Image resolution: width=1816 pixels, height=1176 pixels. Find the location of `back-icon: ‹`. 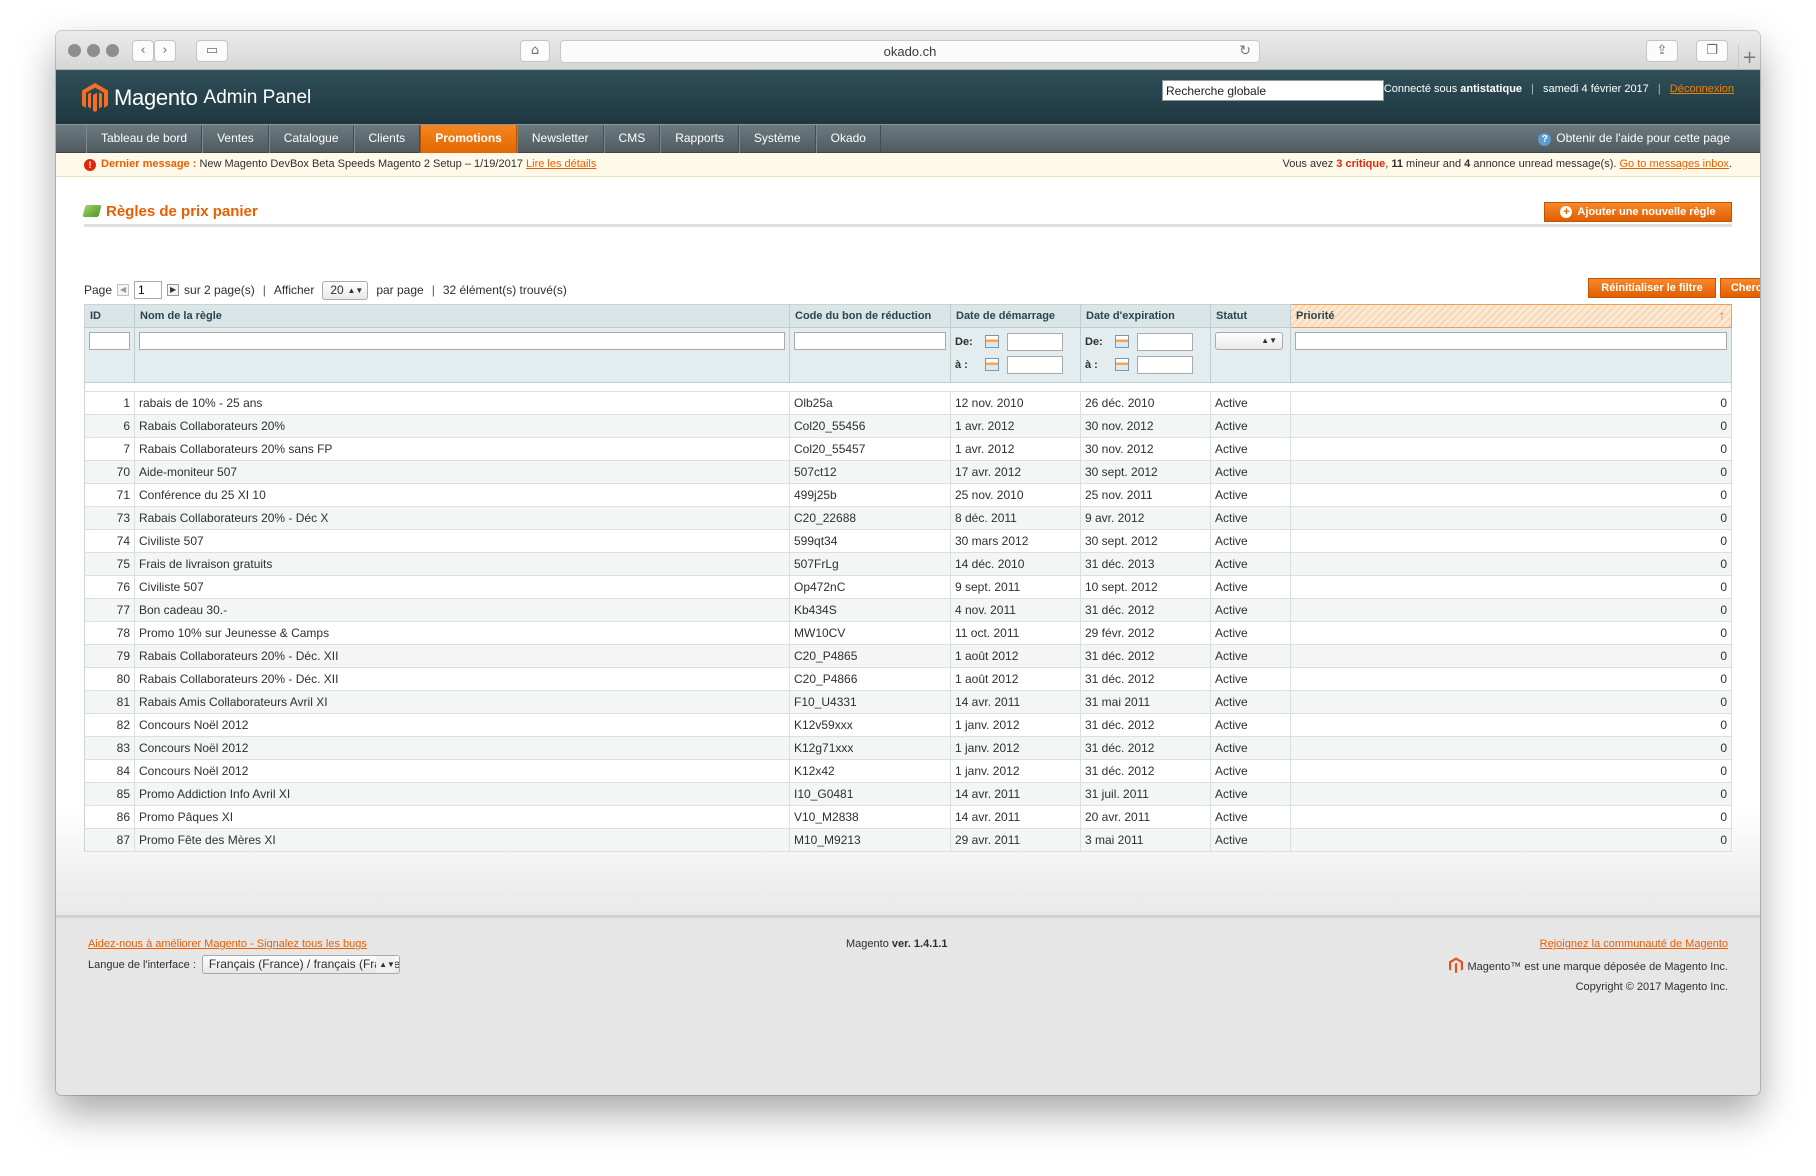

back-icon: ‹ is located at coordinates (143, 51).